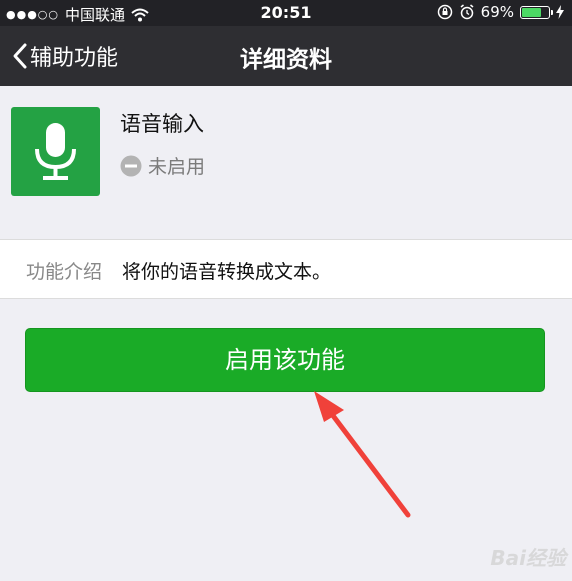  What do you see at coordinates (467, 12) in the screenshot?
I see `alarm-icon` at bounding box center [467, 12].